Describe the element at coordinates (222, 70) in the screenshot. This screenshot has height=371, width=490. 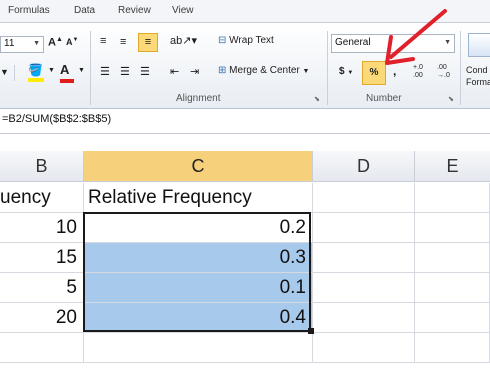
I see `merge-center-icon: ⊞` at that location.